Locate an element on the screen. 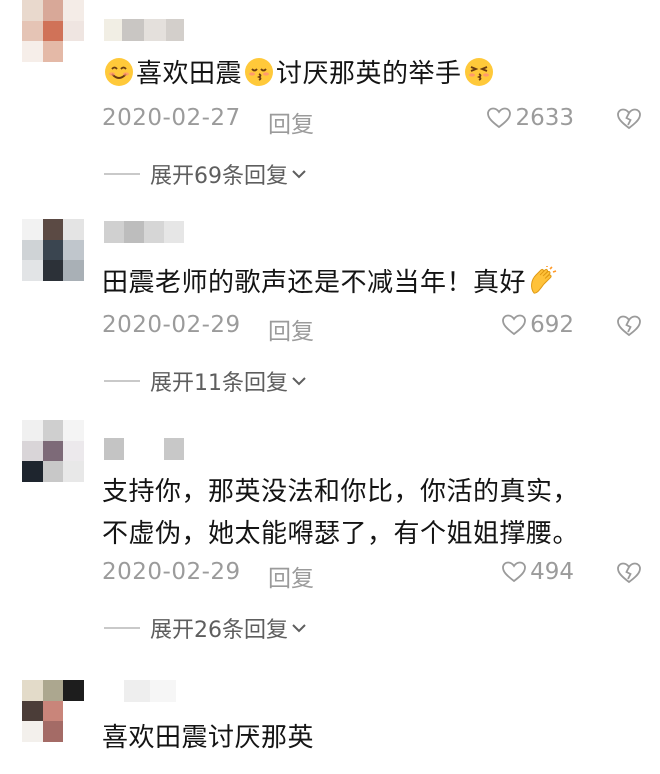 The width and height of the screenshot is (660, 774). expand-replies-button: 展开69条回复 is located at coordinates (205, 174).